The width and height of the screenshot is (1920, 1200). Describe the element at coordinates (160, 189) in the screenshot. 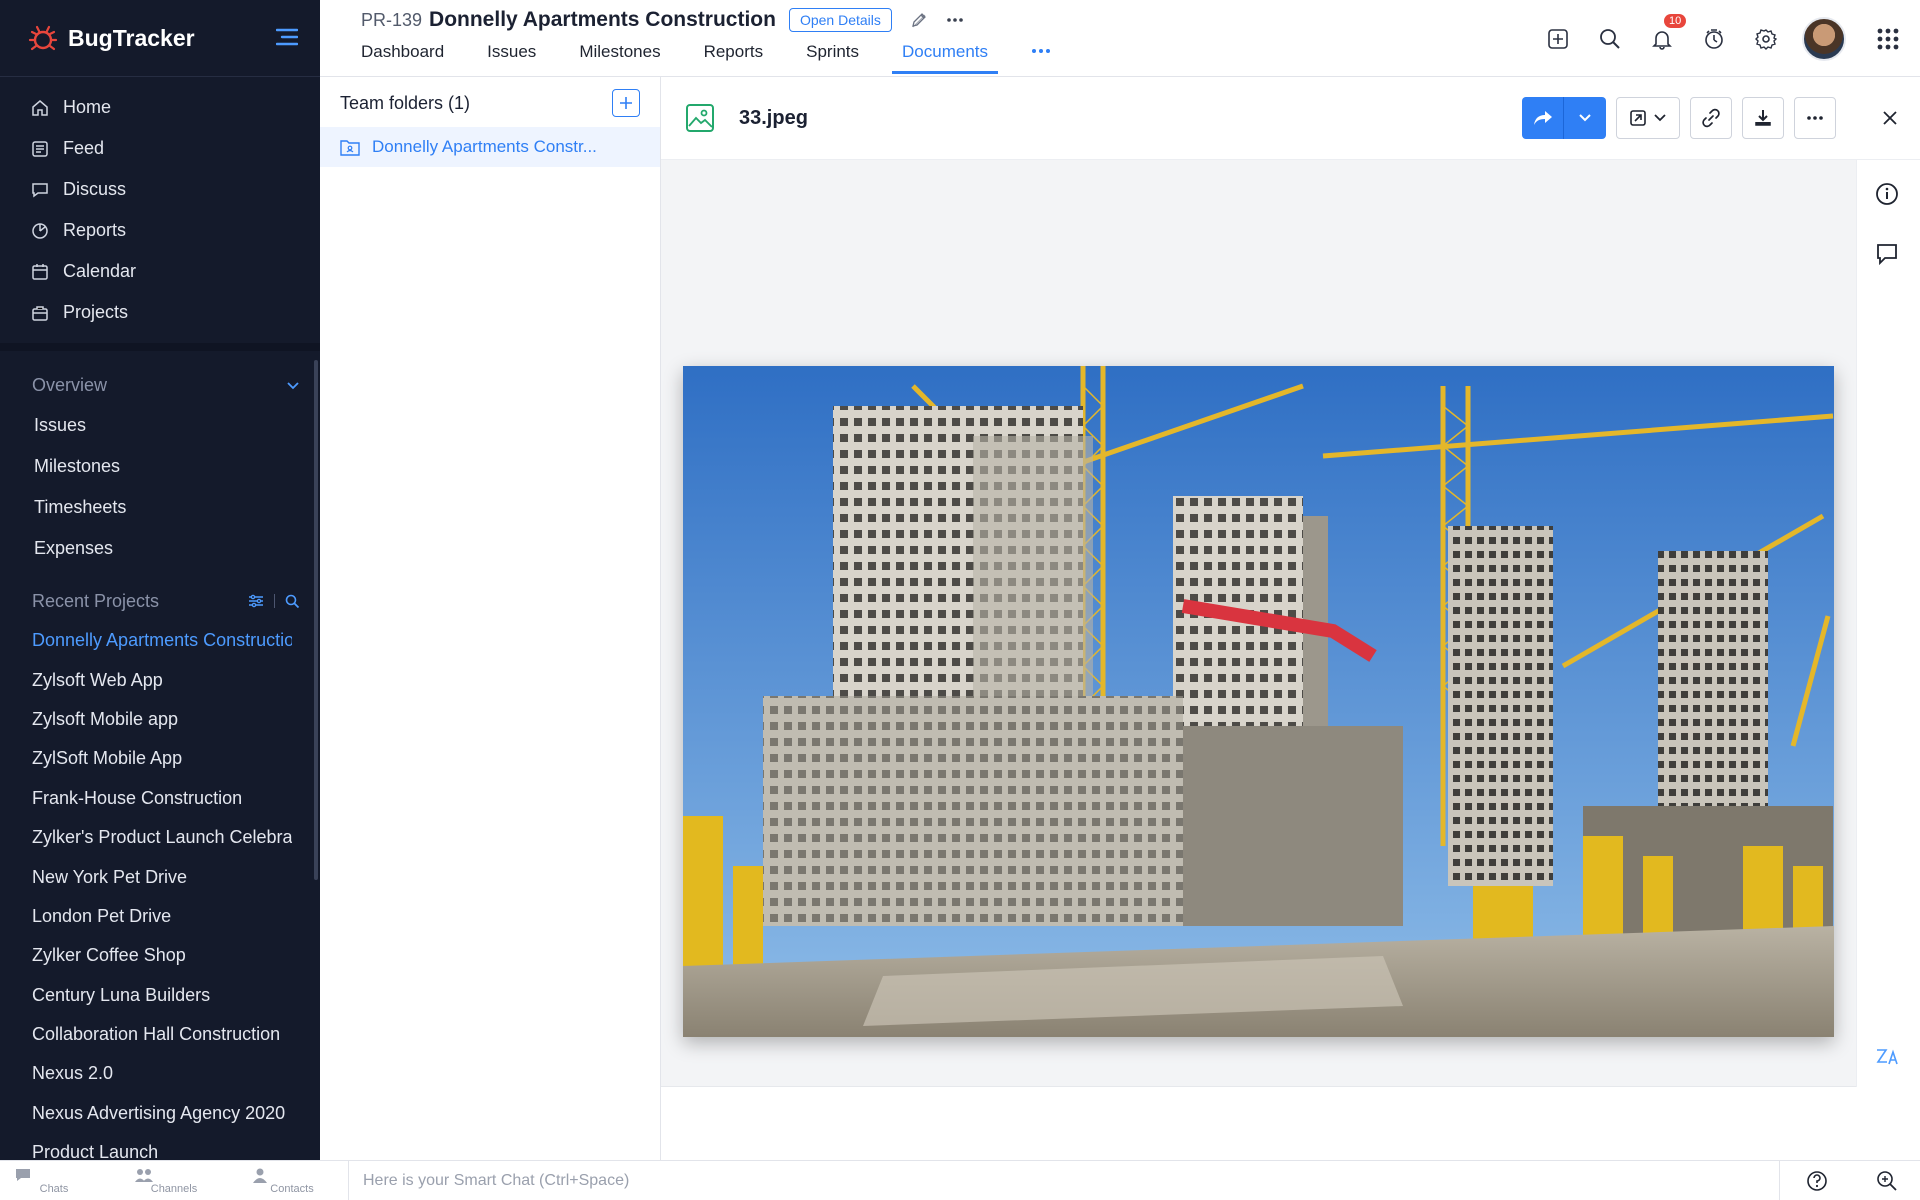

I see `nav-discuss: Discuss` at that location.